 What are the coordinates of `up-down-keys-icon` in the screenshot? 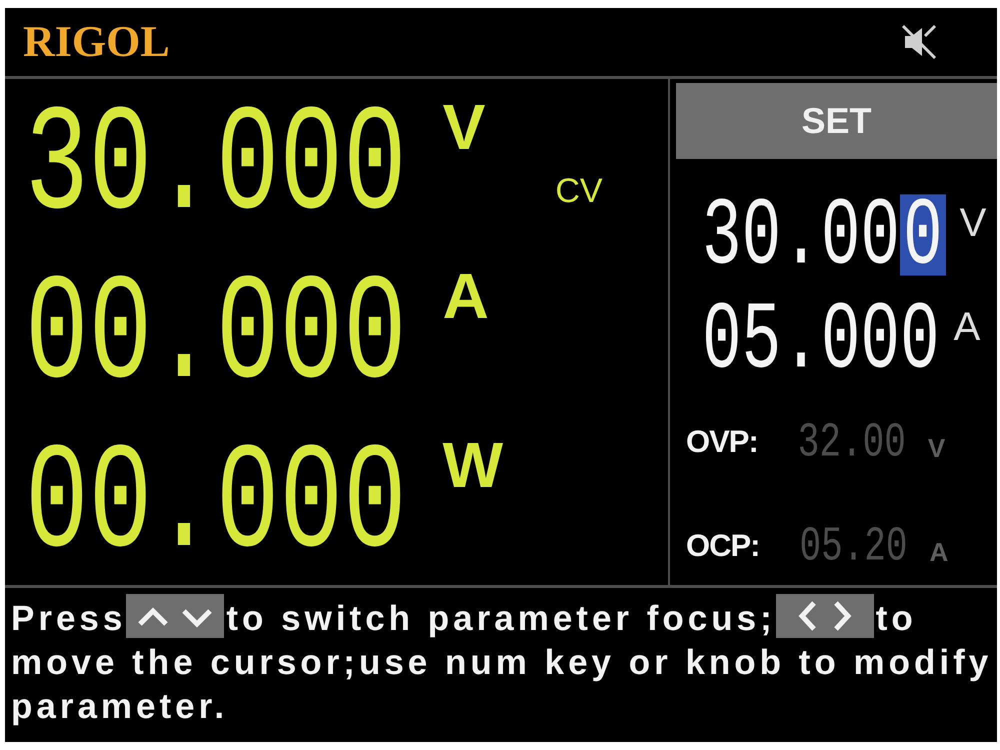 It's located at (175, 616).